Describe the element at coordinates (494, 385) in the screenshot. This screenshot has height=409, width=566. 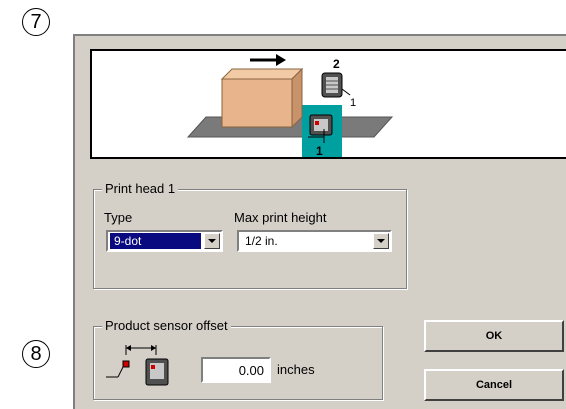
I see `cancel-button: Cancel` at that location.